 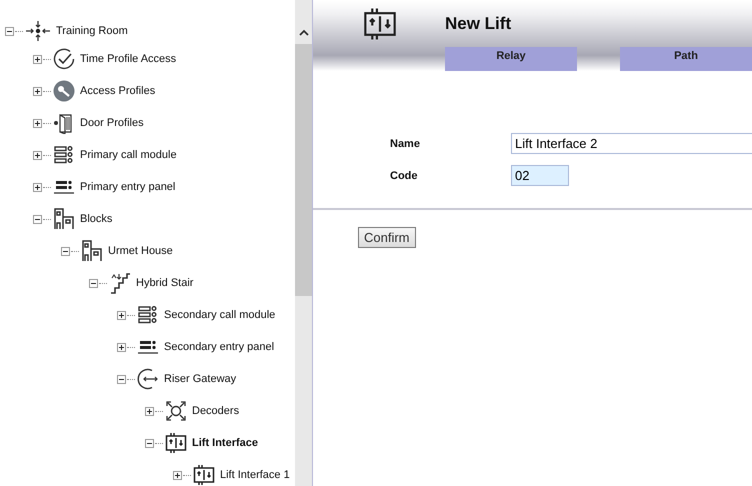 I want to click on clock-check-icon, so click(x=64, y=59).